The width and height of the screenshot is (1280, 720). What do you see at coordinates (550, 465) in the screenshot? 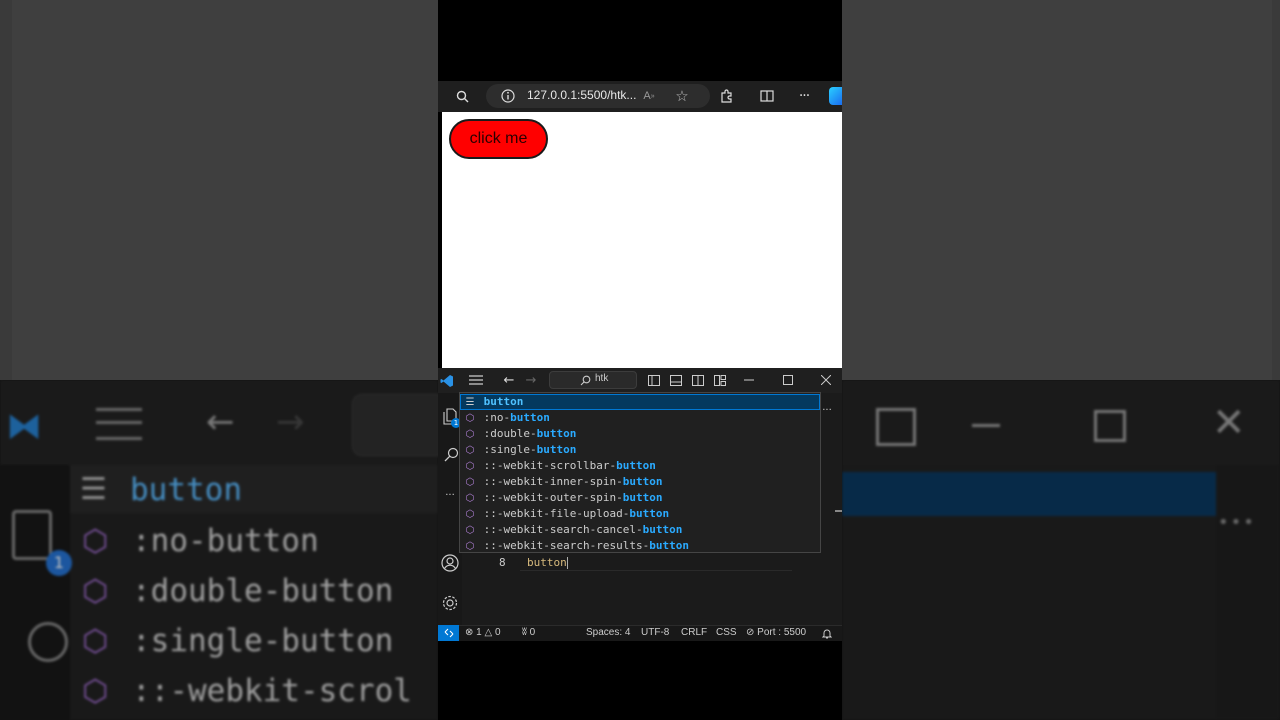
I see `suggestion-prefix: ::-webkit-scrollbar-` at bounding box center [550, 465].